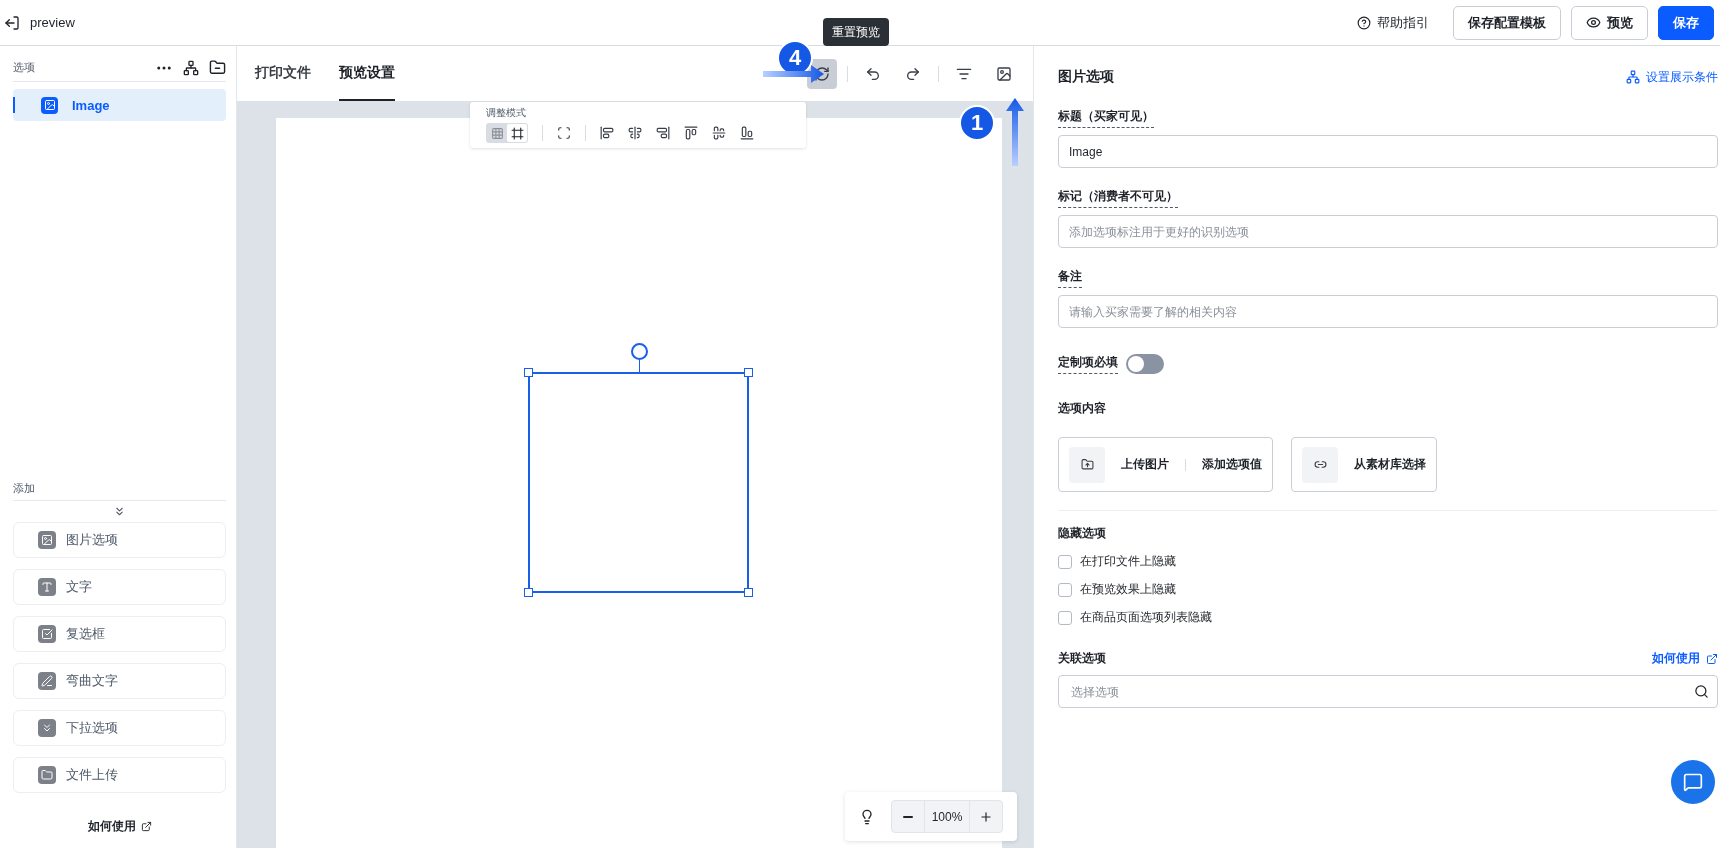 The height and width of the screenshot is (848, 1720). Describe the element at coordinates (119, 775) in the screenshot. I see `add-item: 文件上传` at that location.